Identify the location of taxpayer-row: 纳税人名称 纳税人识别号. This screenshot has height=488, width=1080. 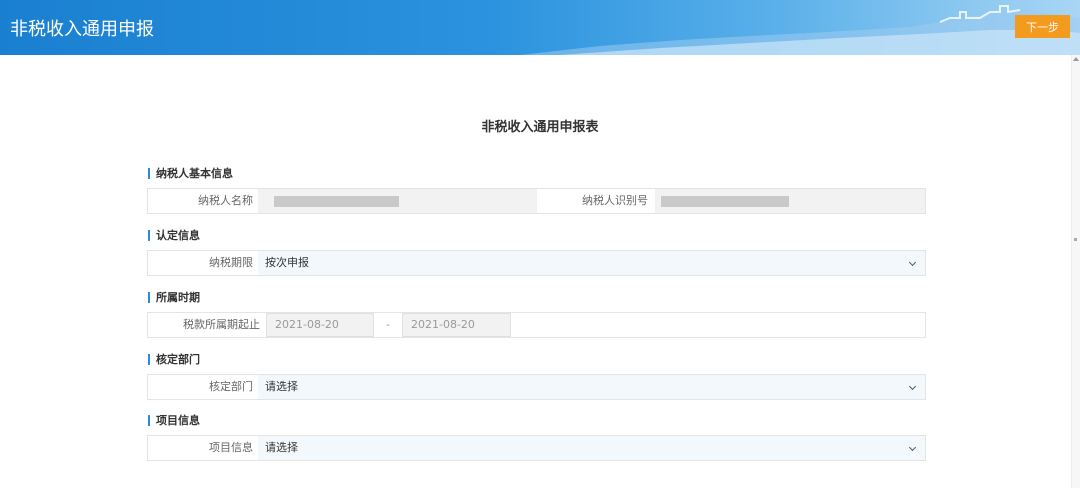
(536, 201).